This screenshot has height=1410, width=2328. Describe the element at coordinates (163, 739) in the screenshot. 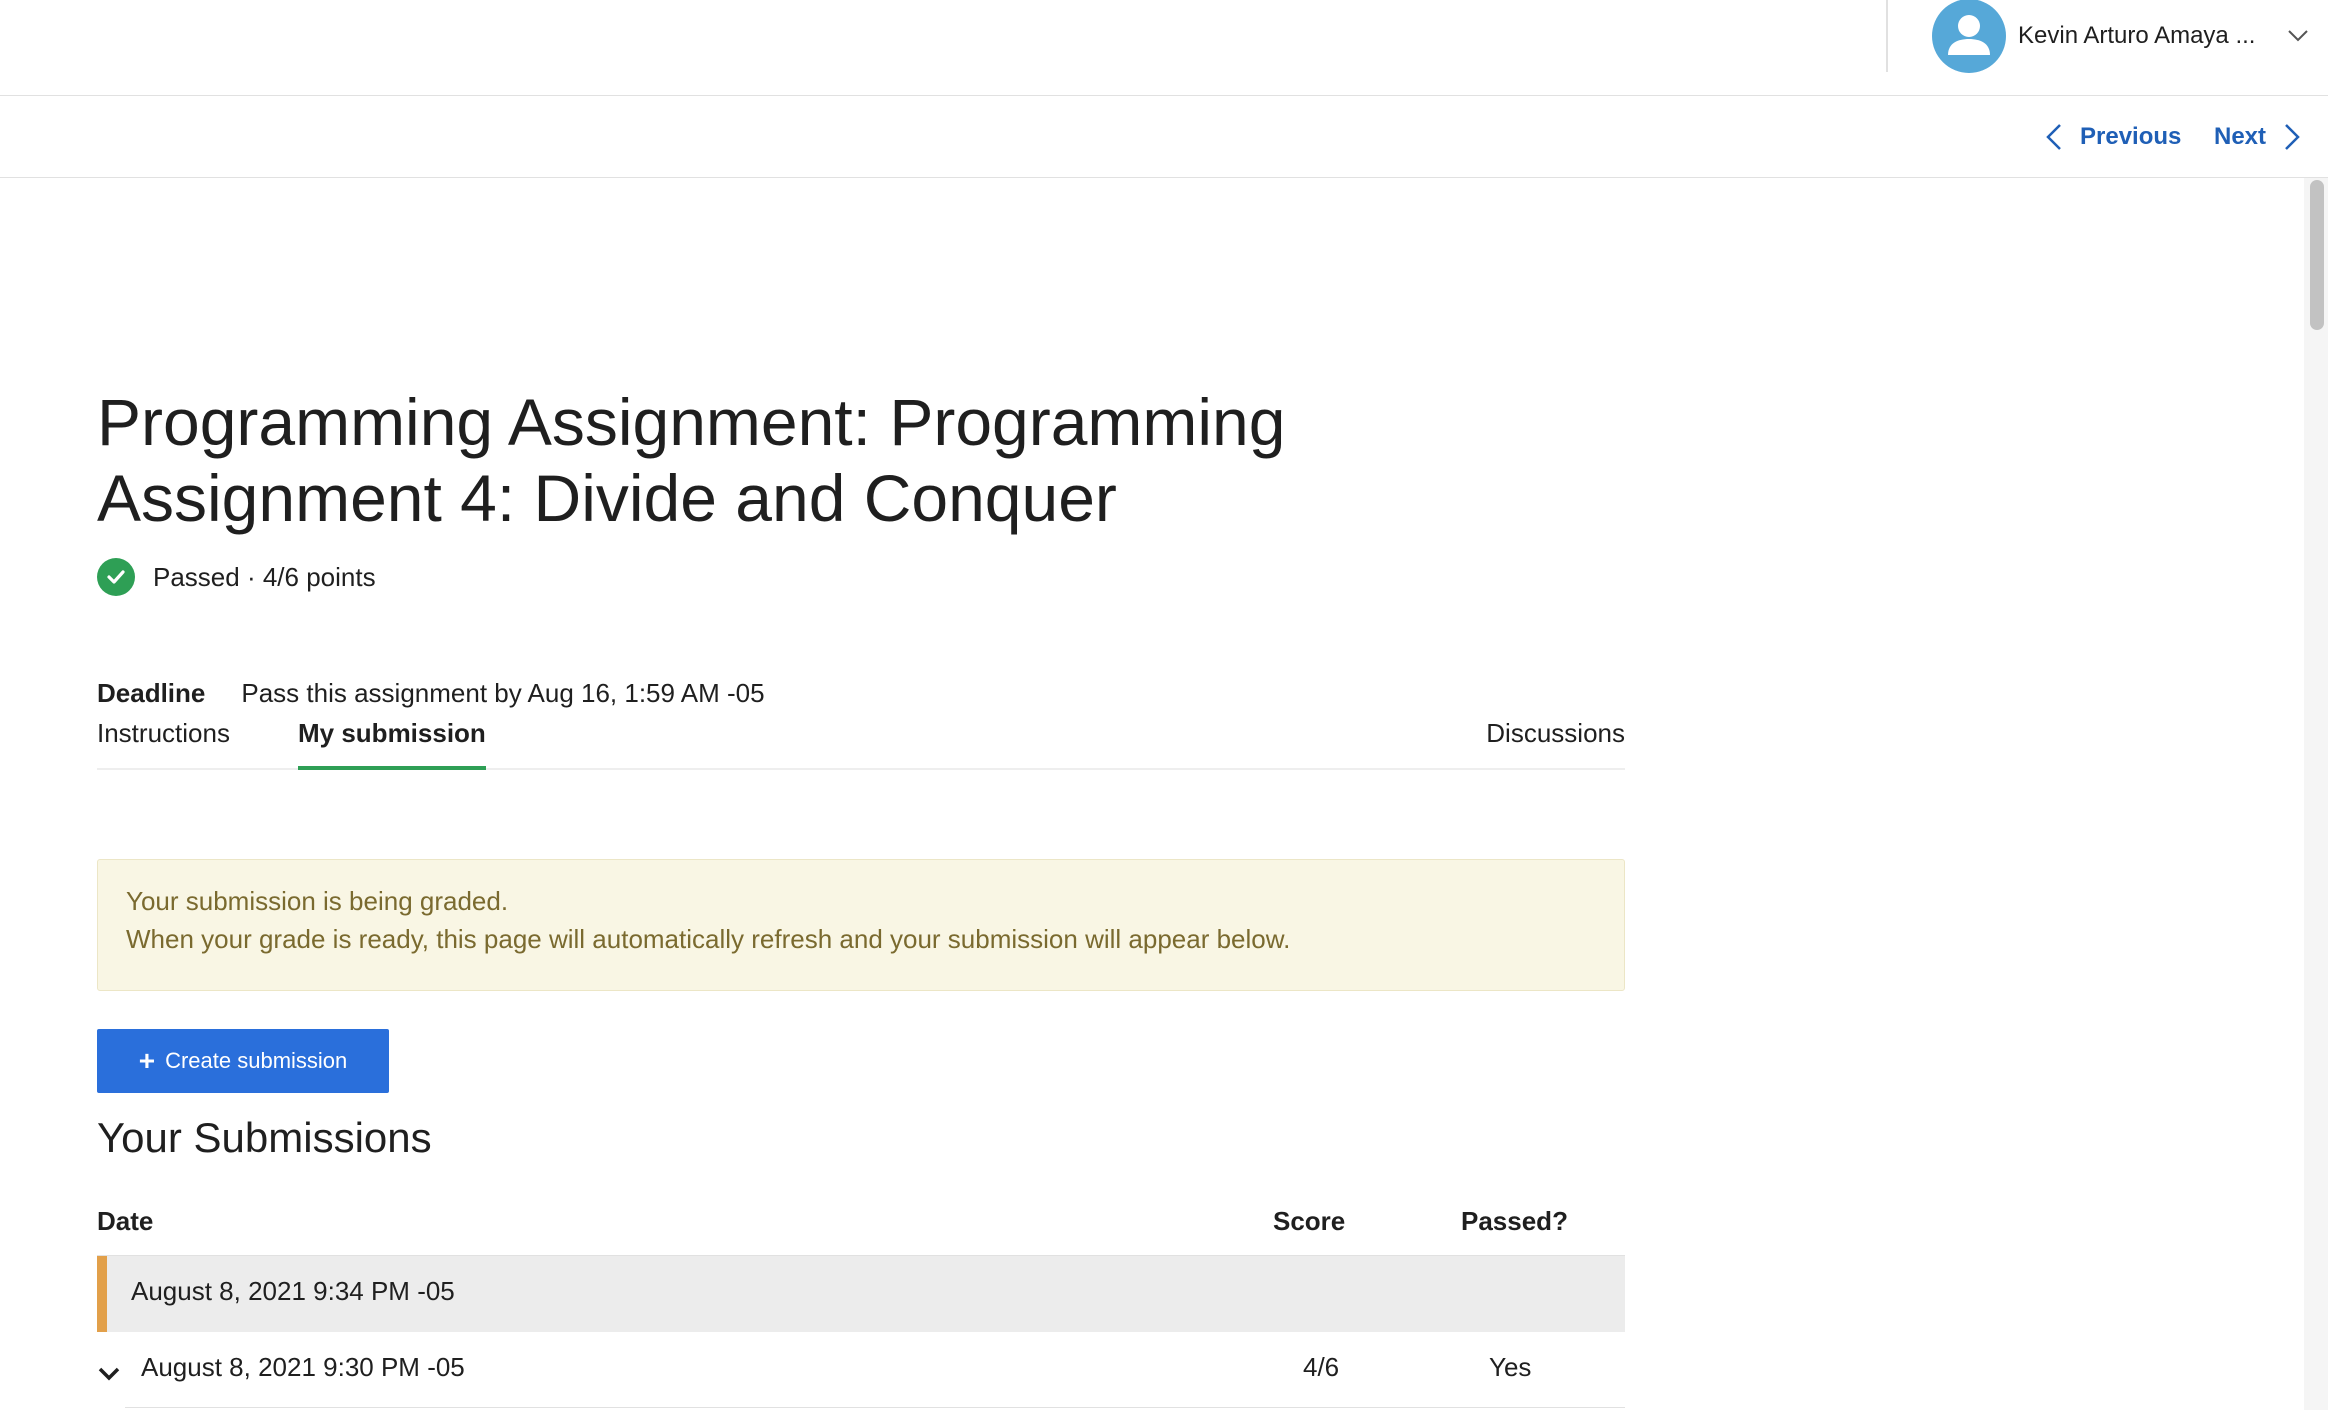

I see `tab-instructions: Instructions` at that location.